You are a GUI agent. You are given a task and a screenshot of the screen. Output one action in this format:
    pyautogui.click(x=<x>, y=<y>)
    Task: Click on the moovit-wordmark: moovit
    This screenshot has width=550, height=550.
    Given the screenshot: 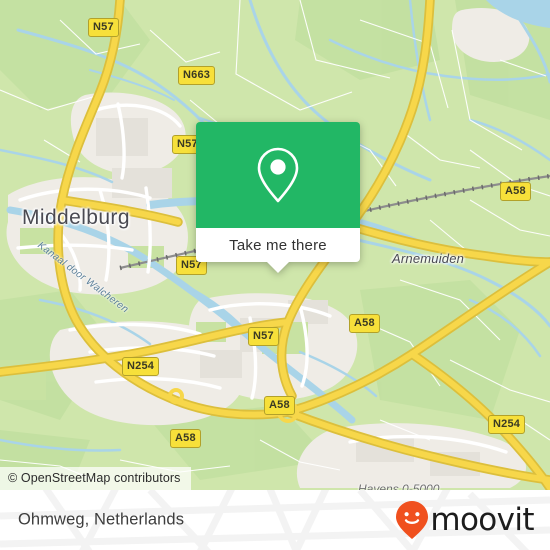 What is the action you would take?
    pyautogui.click(x=482, y=519)
    